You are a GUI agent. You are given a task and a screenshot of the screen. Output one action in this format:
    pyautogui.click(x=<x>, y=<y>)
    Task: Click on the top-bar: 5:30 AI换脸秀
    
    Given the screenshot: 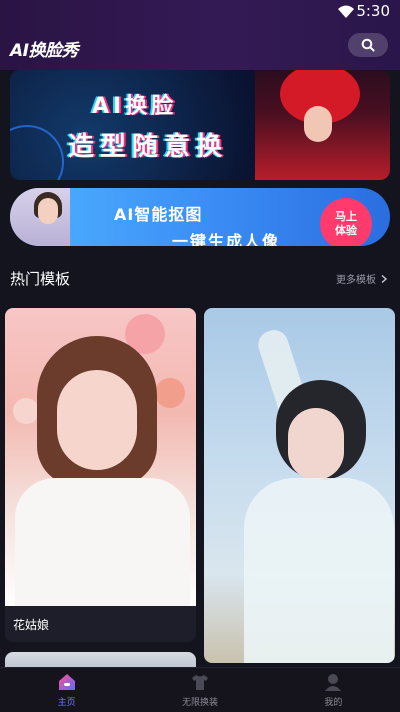 What is the action you would take?
    pyautogui.click(x=200, y=35)
    